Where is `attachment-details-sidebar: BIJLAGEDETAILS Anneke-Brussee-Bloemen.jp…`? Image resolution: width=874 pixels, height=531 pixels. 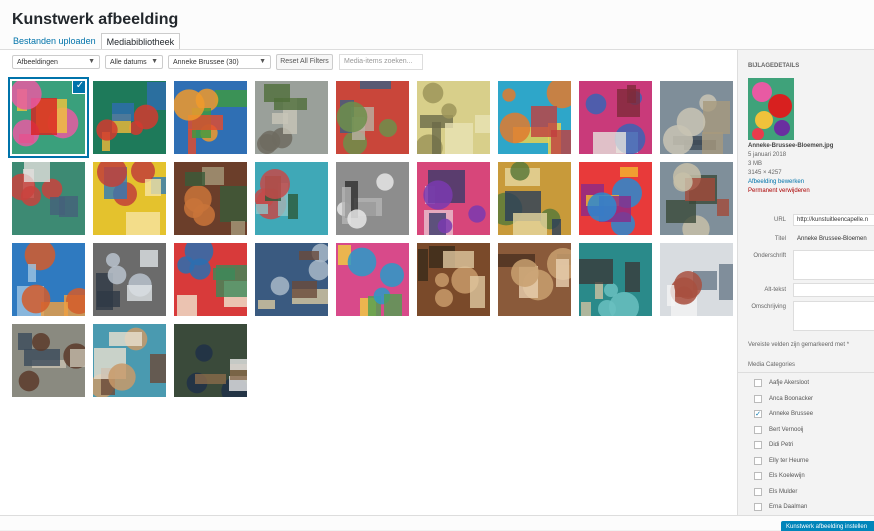
attachment-details-sidebar: BIJLAGEDETAILS Anneke-Brussee-Bloemen.jp… is located at coordinates (805, 282).